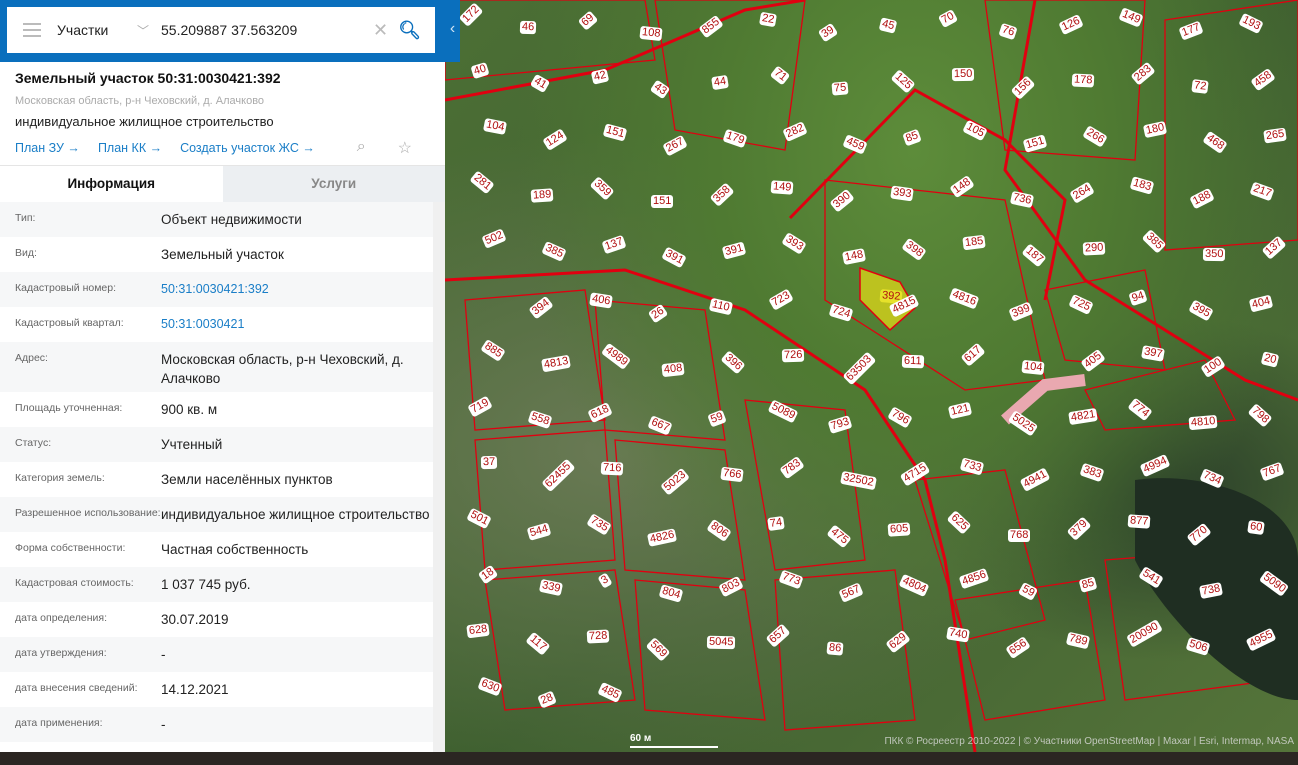  I want to click on row-label: Адрес:, so click(31, 358).